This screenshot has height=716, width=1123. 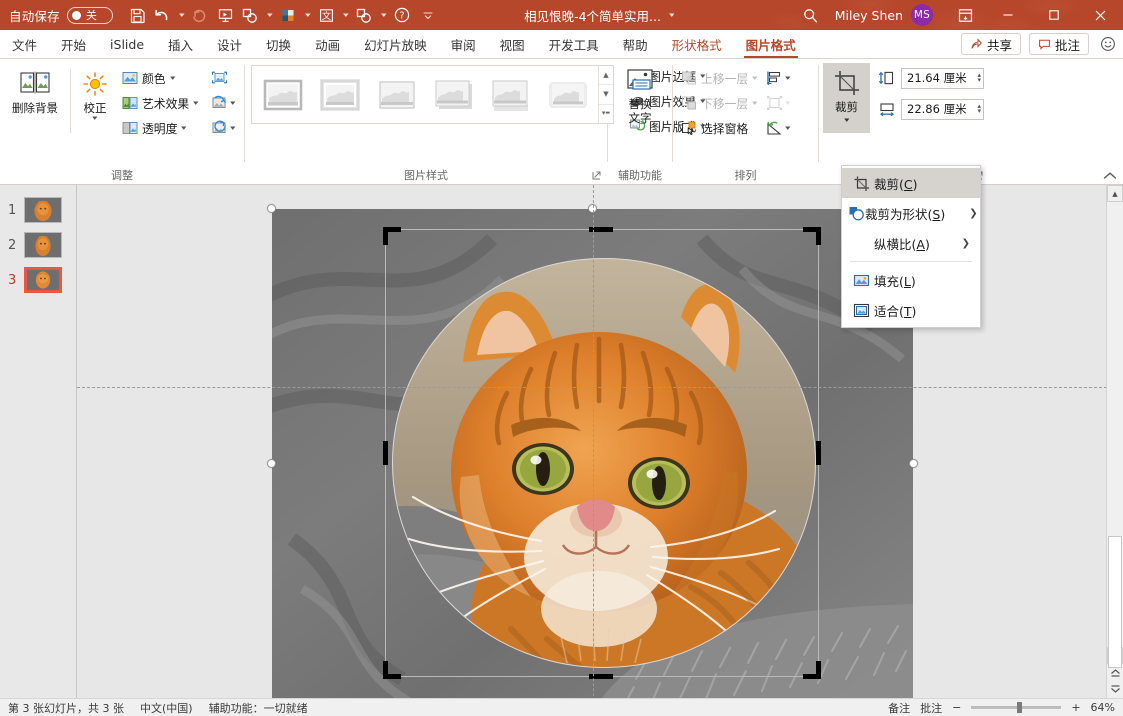 I want to click on undo-icon, so click(x=162, y=15).